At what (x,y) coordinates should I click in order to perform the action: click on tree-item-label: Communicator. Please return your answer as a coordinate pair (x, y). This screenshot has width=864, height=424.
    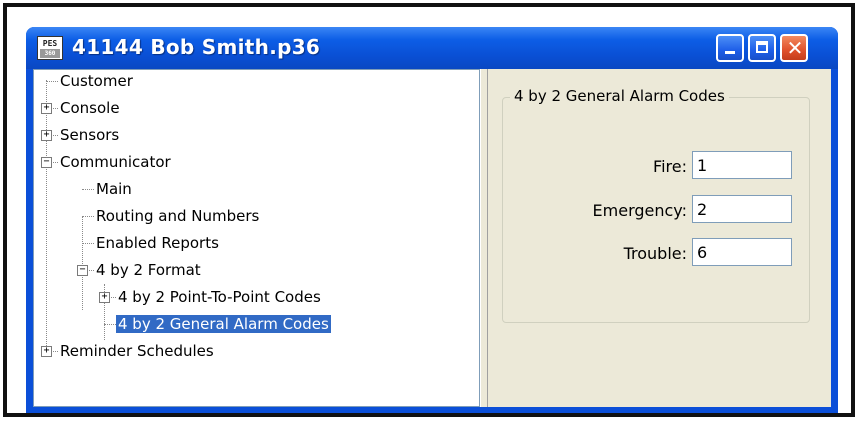
    Looking at the image, I should click on (115, 162).